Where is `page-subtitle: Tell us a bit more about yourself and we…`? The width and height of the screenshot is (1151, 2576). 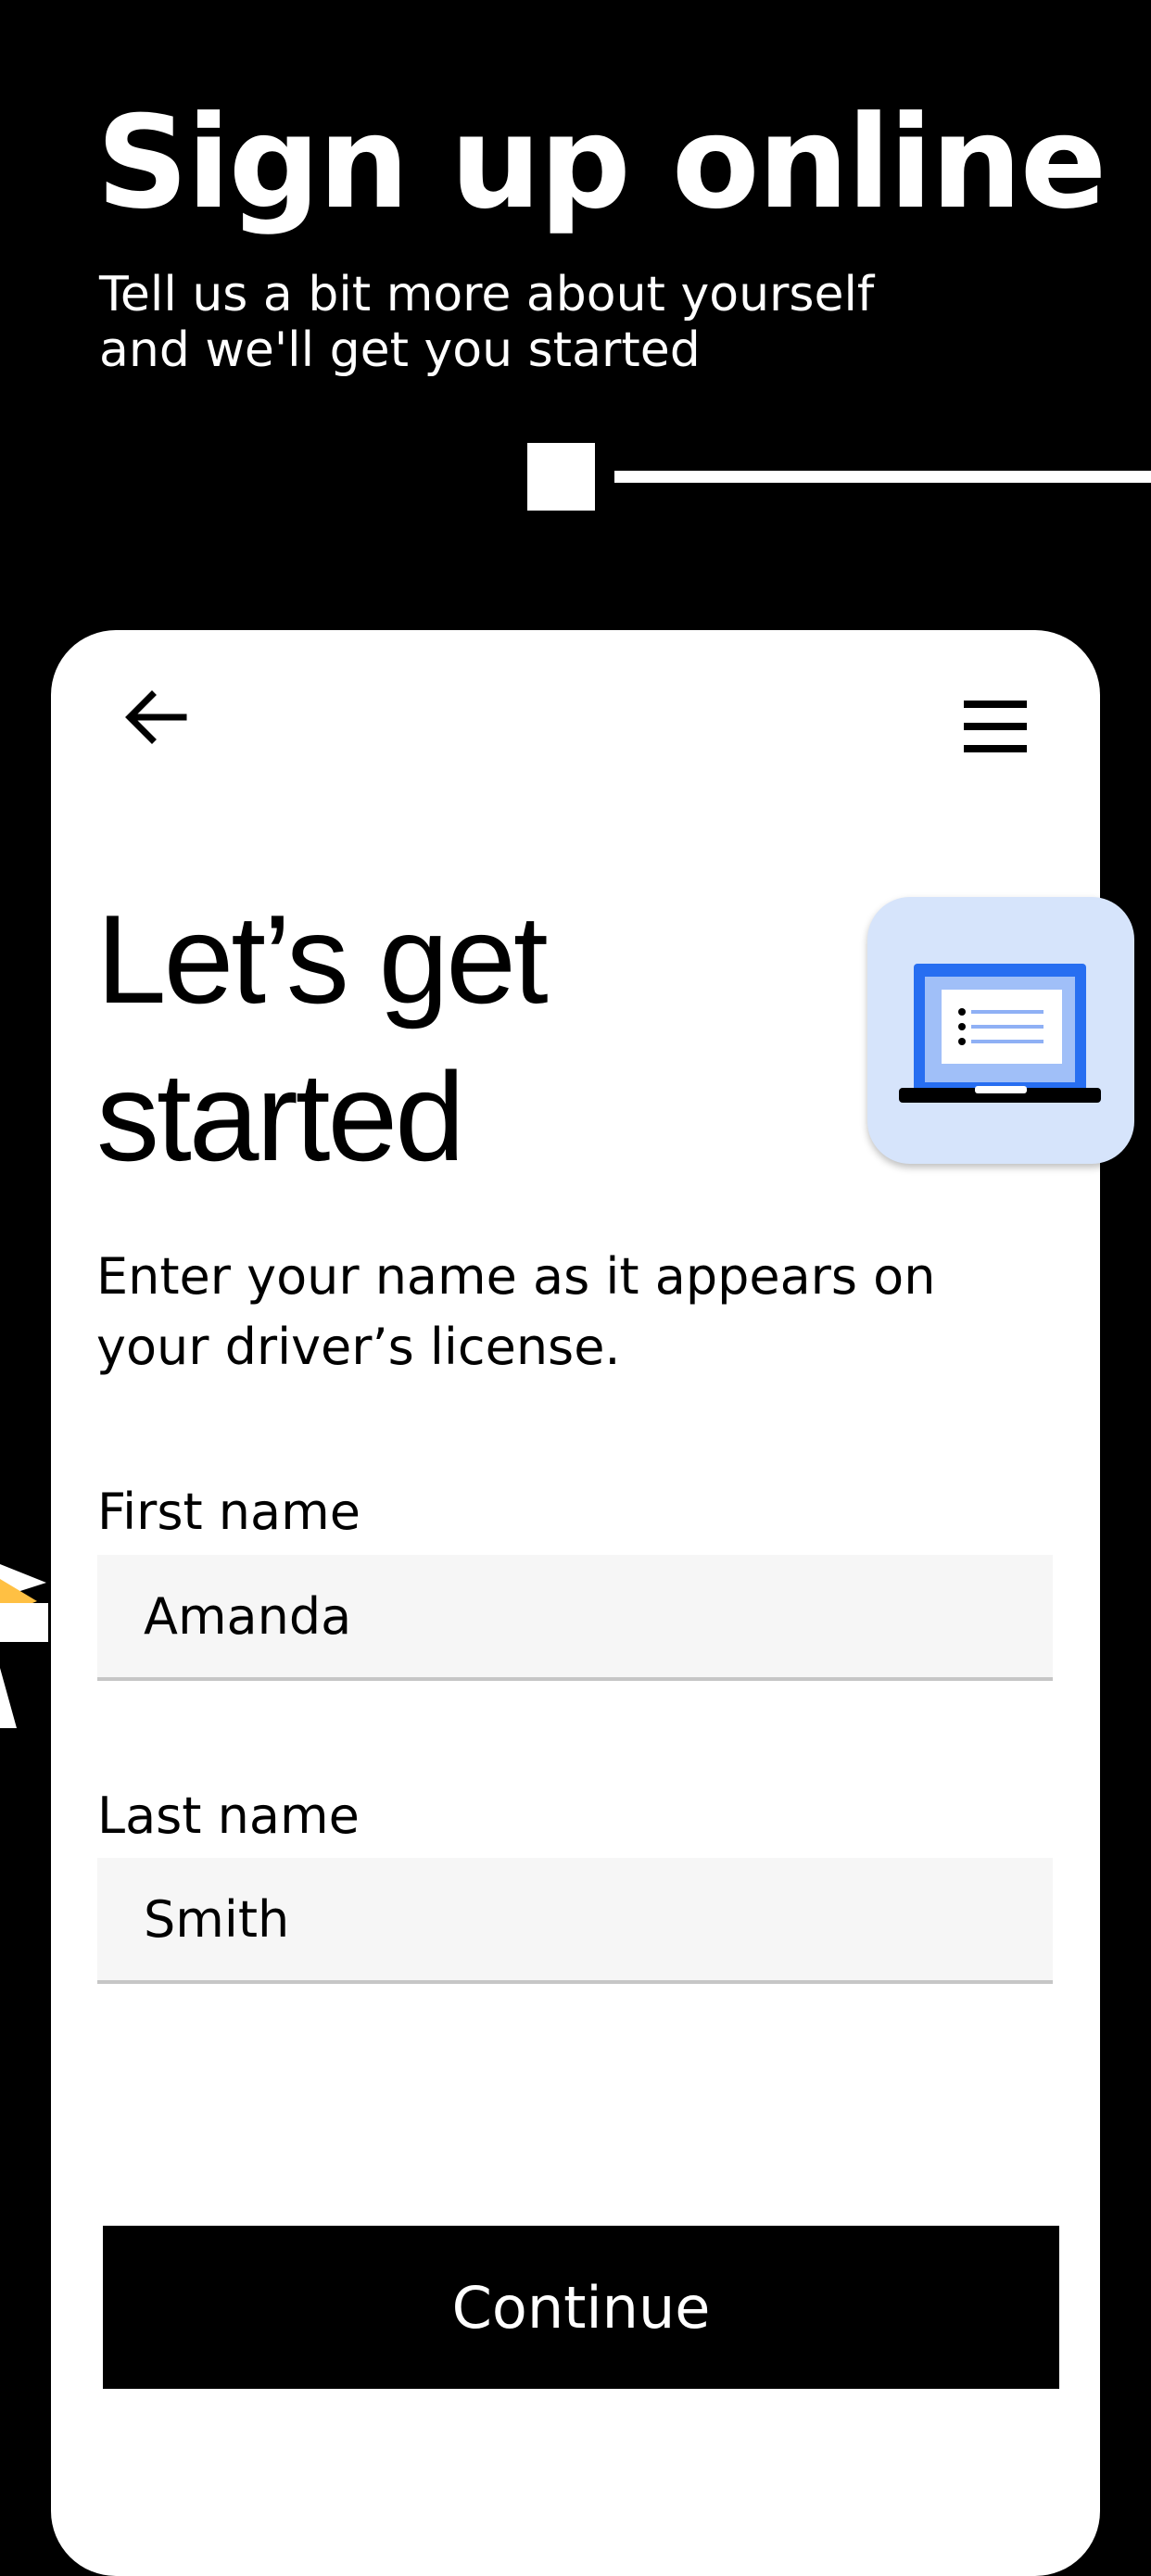 page-subtitle: Tell us a bit more about yourself and we… is located at coordinates (487, 322).